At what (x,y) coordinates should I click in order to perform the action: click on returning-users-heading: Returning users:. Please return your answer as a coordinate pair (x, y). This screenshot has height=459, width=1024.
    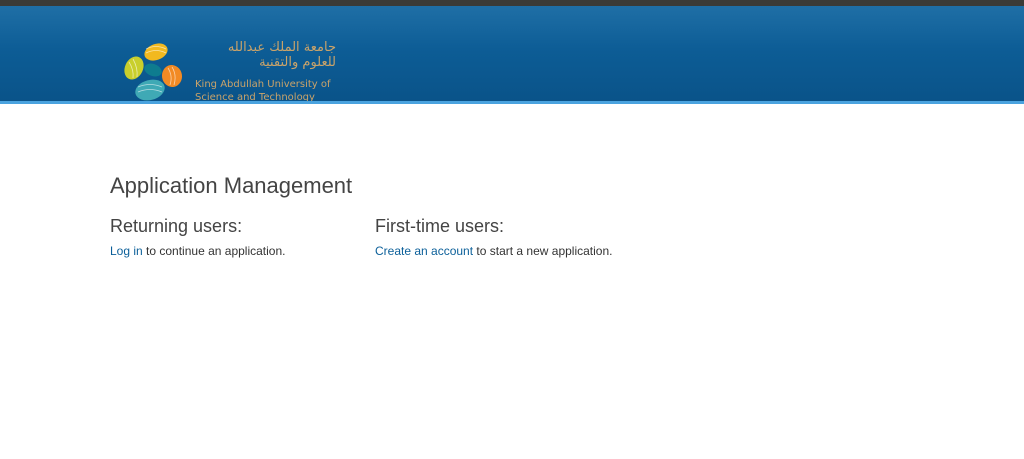
    Looking at the image, I should click on (176, 226).